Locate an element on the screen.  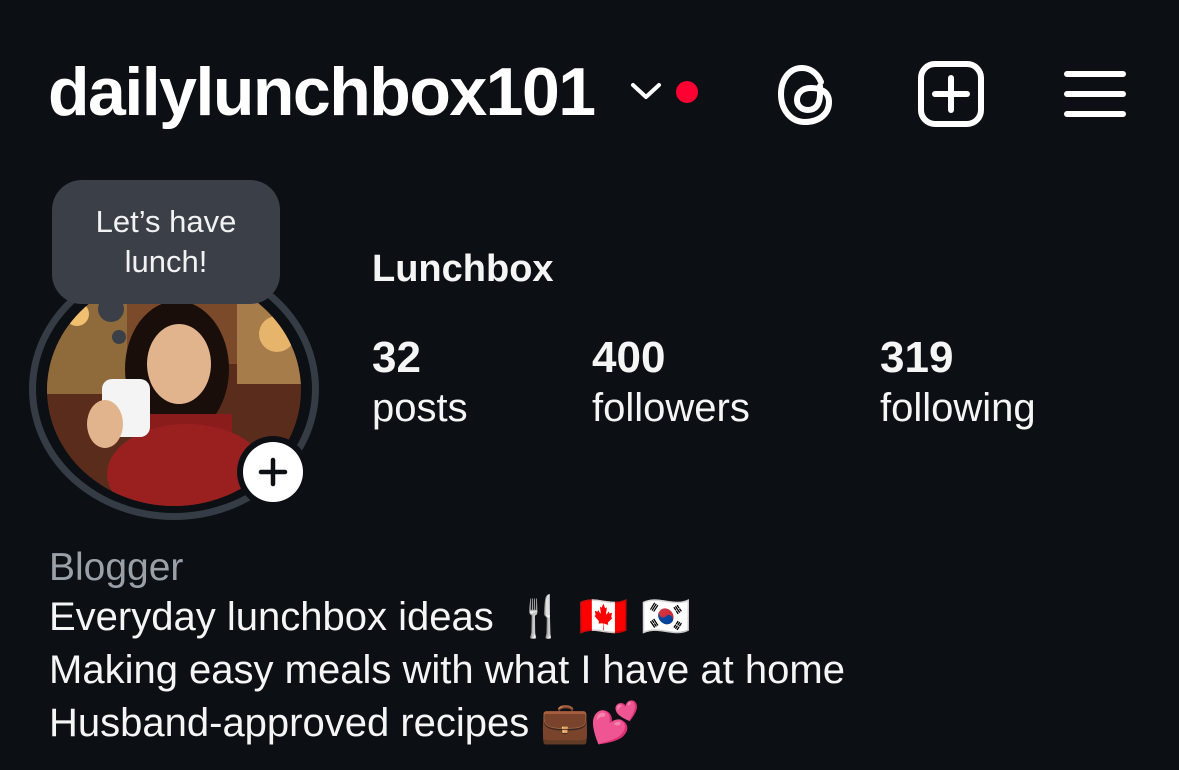
threads-button is located at coordinates (807, 94).